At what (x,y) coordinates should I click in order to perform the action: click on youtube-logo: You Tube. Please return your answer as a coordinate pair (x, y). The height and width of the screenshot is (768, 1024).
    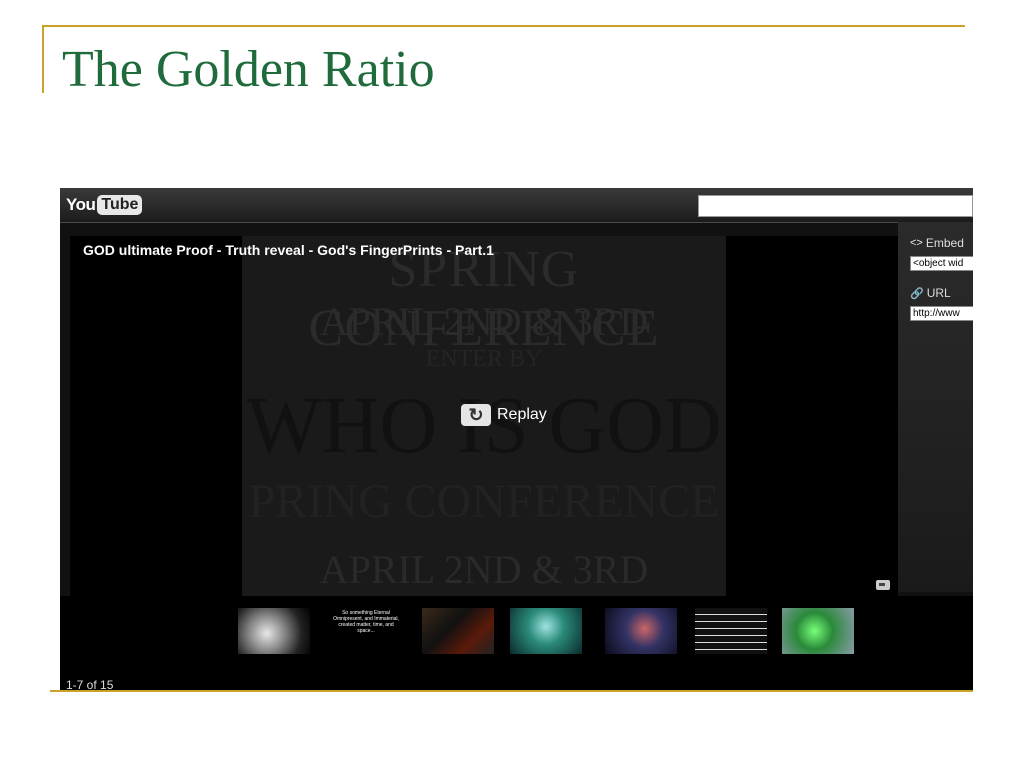
    Looking at the image, I should click on (104, 205).